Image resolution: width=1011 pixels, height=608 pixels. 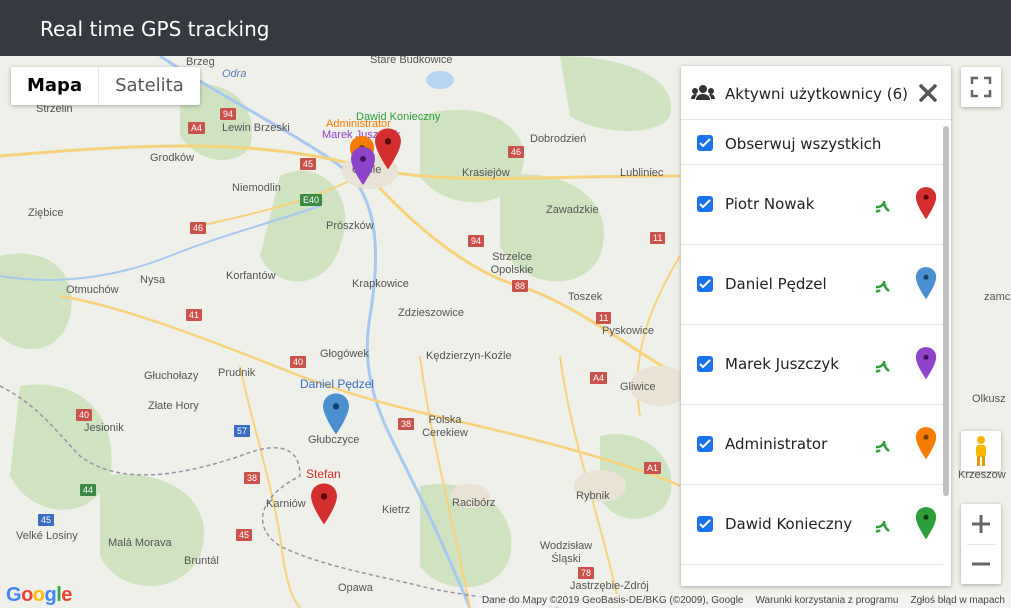 What do you see at coordinates (171, 376) in the screenshot?
I see `map-label: Głuchołazy` at bounding box center [171, 376].